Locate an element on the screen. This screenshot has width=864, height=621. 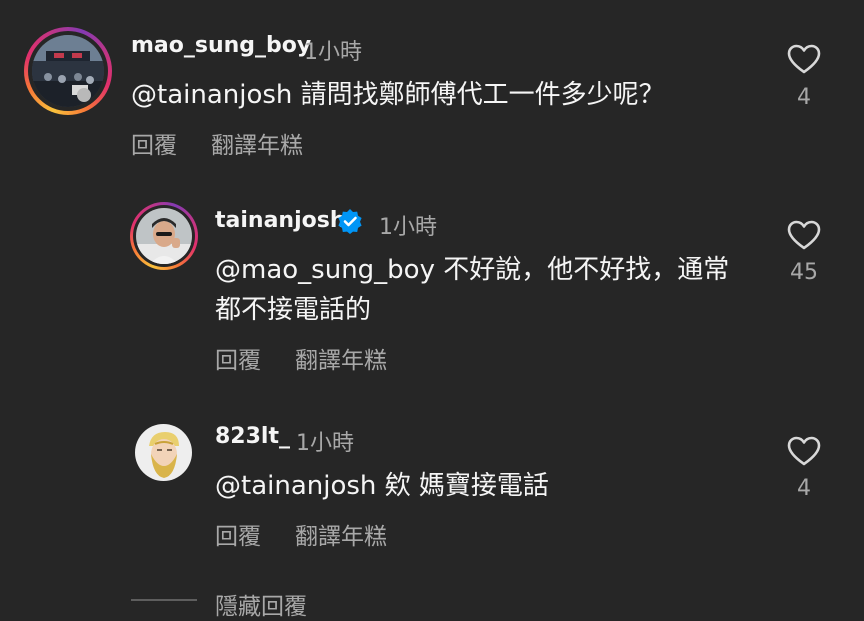
comment-text: @tainanjosh 欸 媽寶接電話 is located at coordinates (382, 486).